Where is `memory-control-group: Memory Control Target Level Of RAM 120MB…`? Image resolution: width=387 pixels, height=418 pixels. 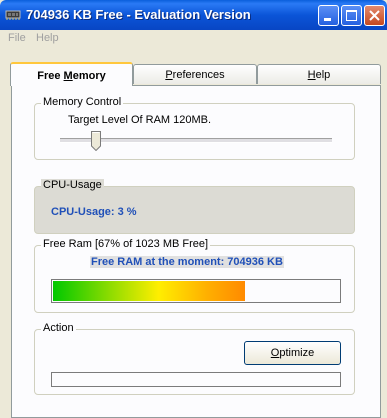
memory-control-group: Memory Control Target Level Of RAM 120MB… is located at coordinates (194, 128).